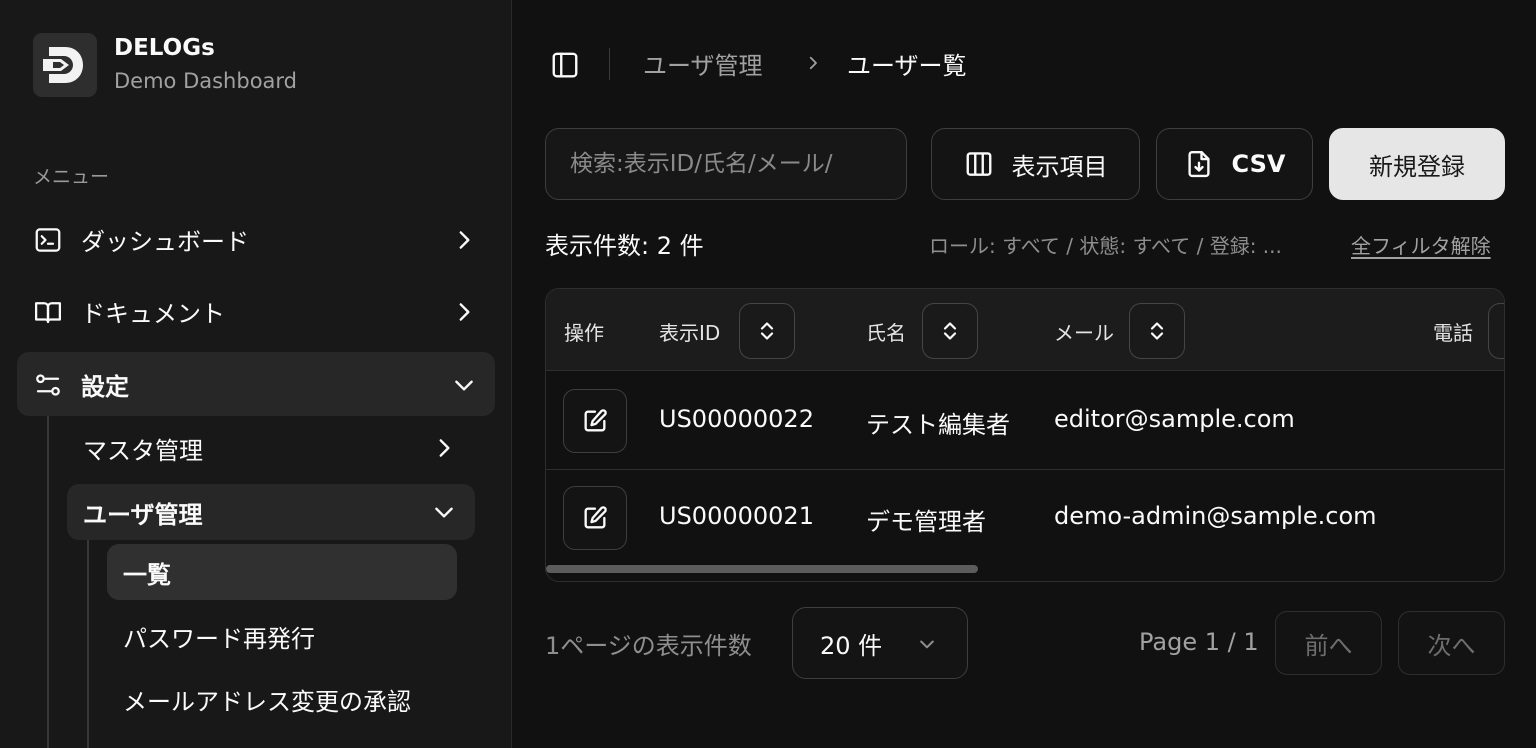 The height and width of the screenshot is (748, 1536). I want to click on cell-email: editor@sample.com, so click(1174, 419).